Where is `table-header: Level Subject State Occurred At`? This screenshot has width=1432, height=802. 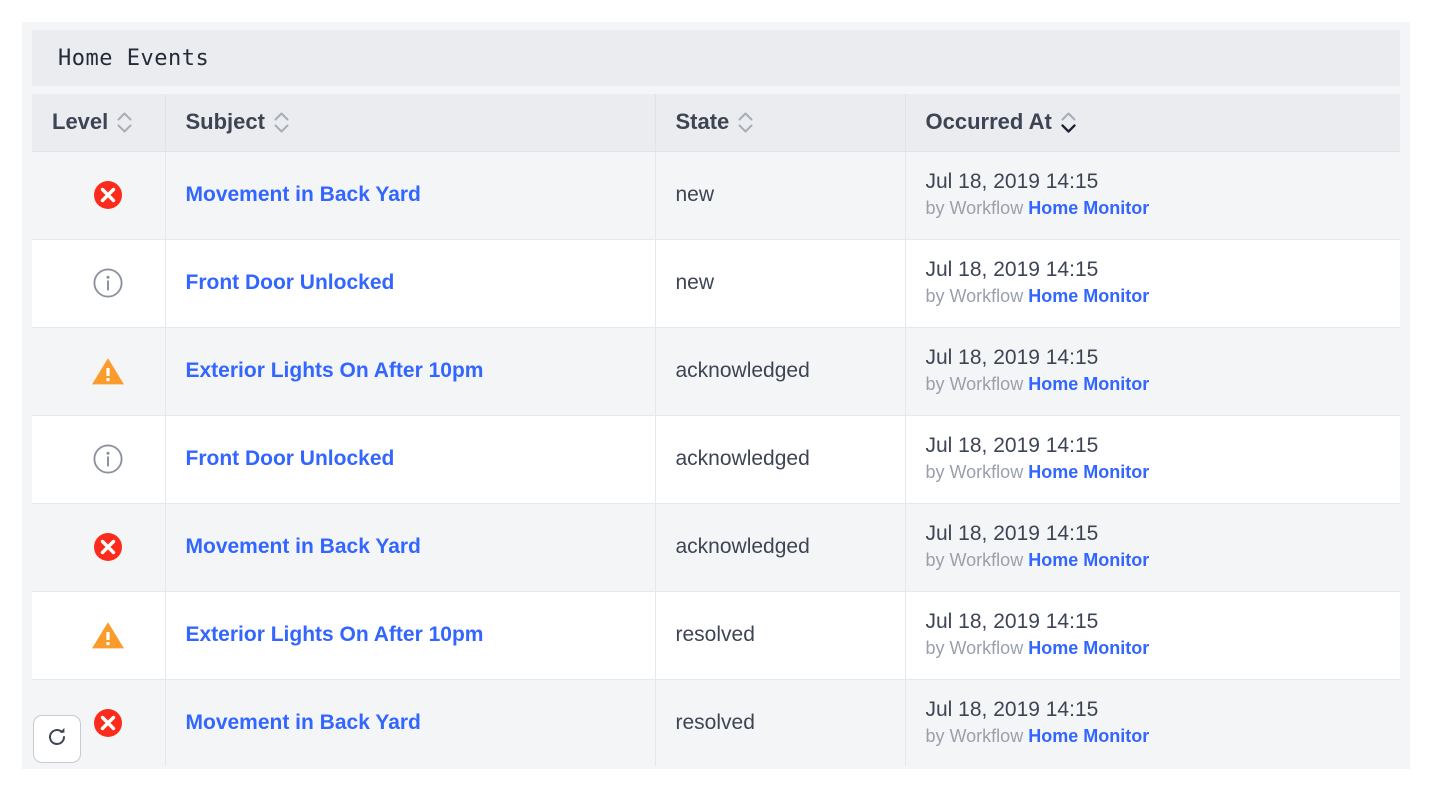
table-header: Level Subject State Occurred At is located at coordinates (716, 123).